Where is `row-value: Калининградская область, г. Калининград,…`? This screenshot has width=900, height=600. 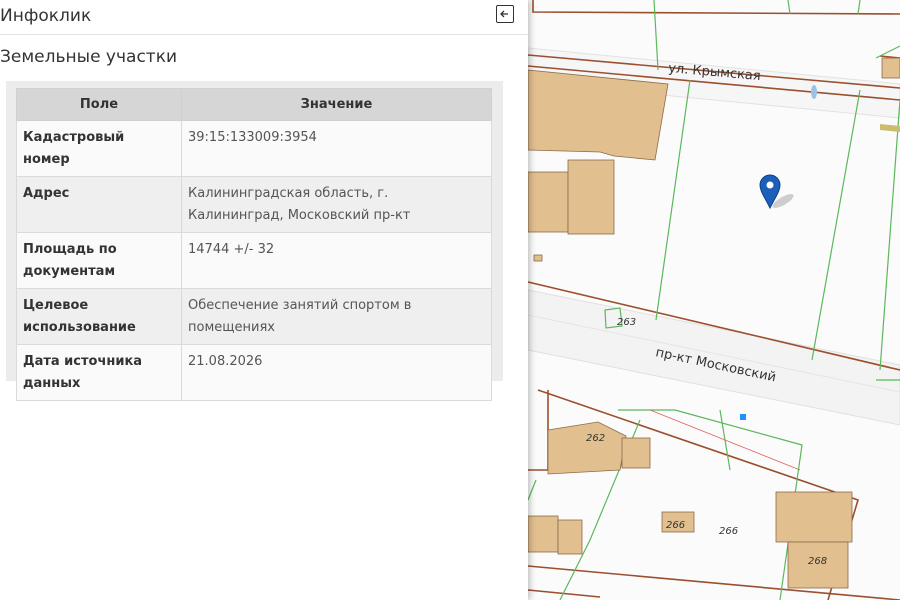 row-value: Калининградская область, г. Калининград,… is located at coordinates (336, 204).